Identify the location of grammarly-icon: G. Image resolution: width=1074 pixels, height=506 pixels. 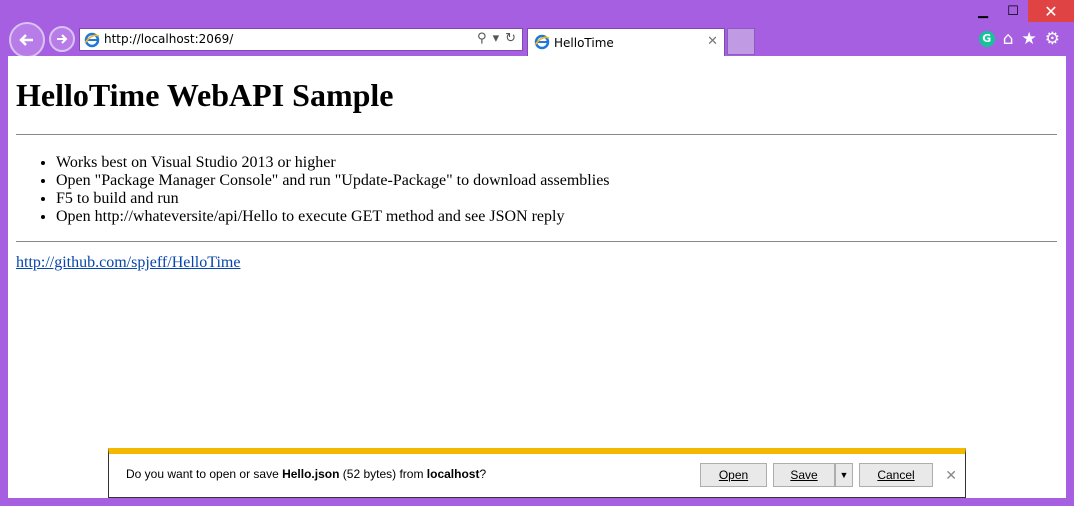
(986, 39).